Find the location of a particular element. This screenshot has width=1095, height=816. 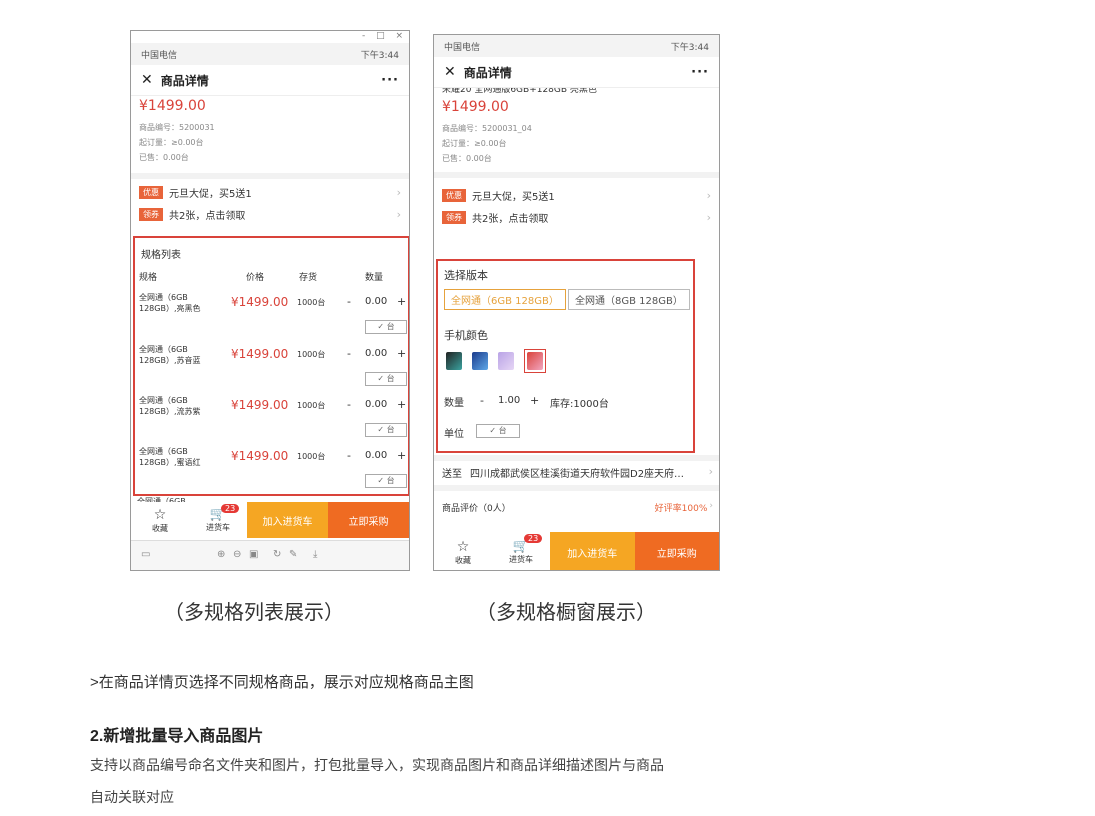

star-icon: ☆ is located at coordinates (463, 546).